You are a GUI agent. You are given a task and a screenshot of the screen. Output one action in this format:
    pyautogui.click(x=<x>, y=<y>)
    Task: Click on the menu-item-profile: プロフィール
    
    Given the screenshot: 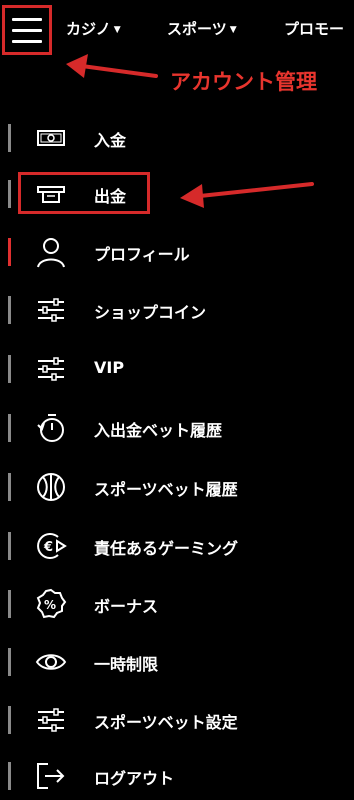 What is the action you would take?
    pyautogui.click(x=177, y=252)
    